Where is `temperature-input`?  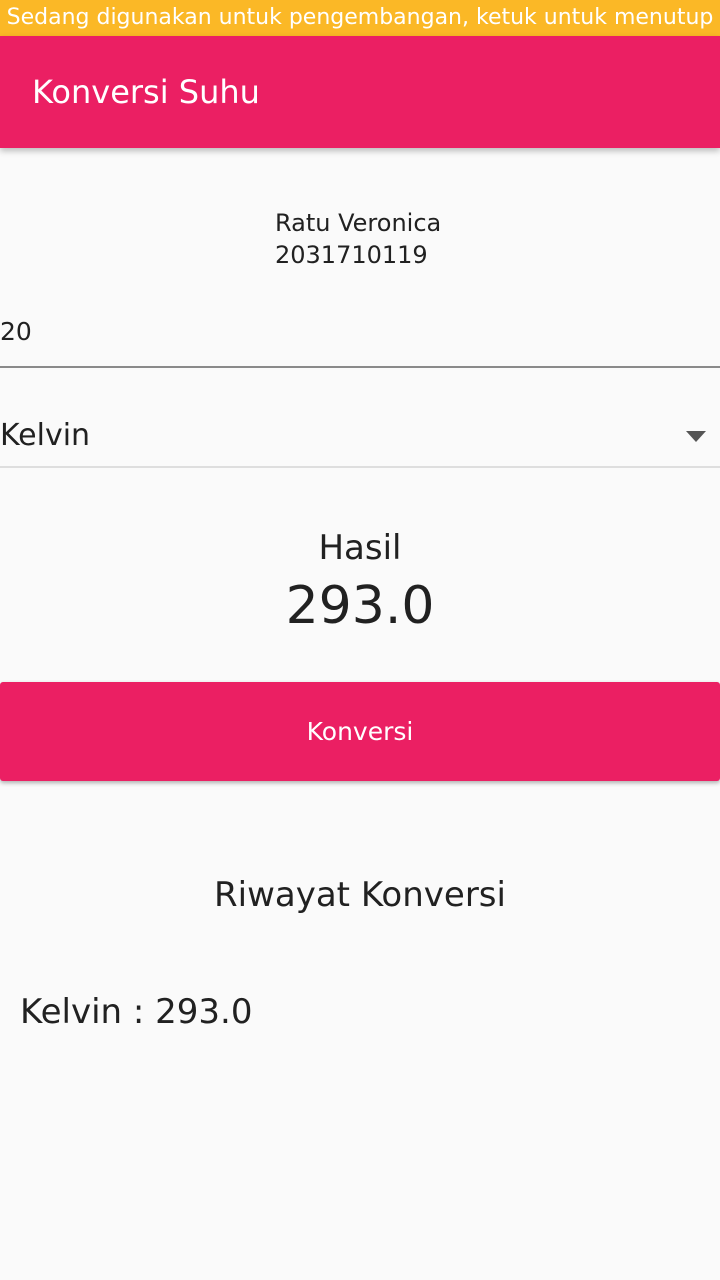
temperature-input is located at coordinates (360, 332).